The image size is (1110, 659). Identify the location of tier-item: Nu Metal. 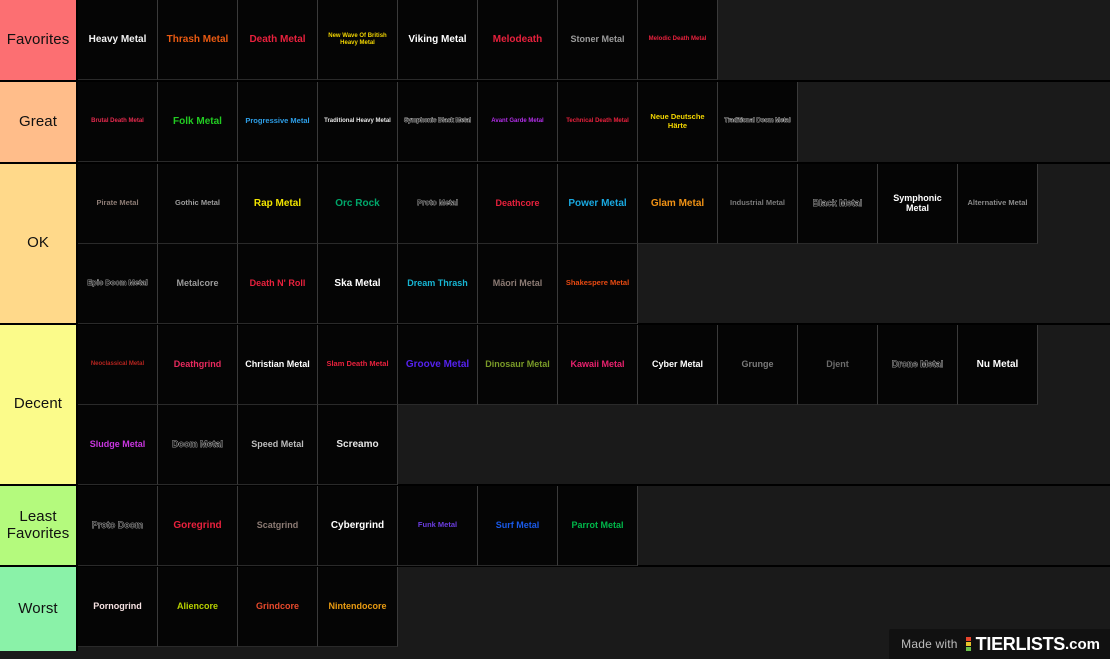
(998, 365).